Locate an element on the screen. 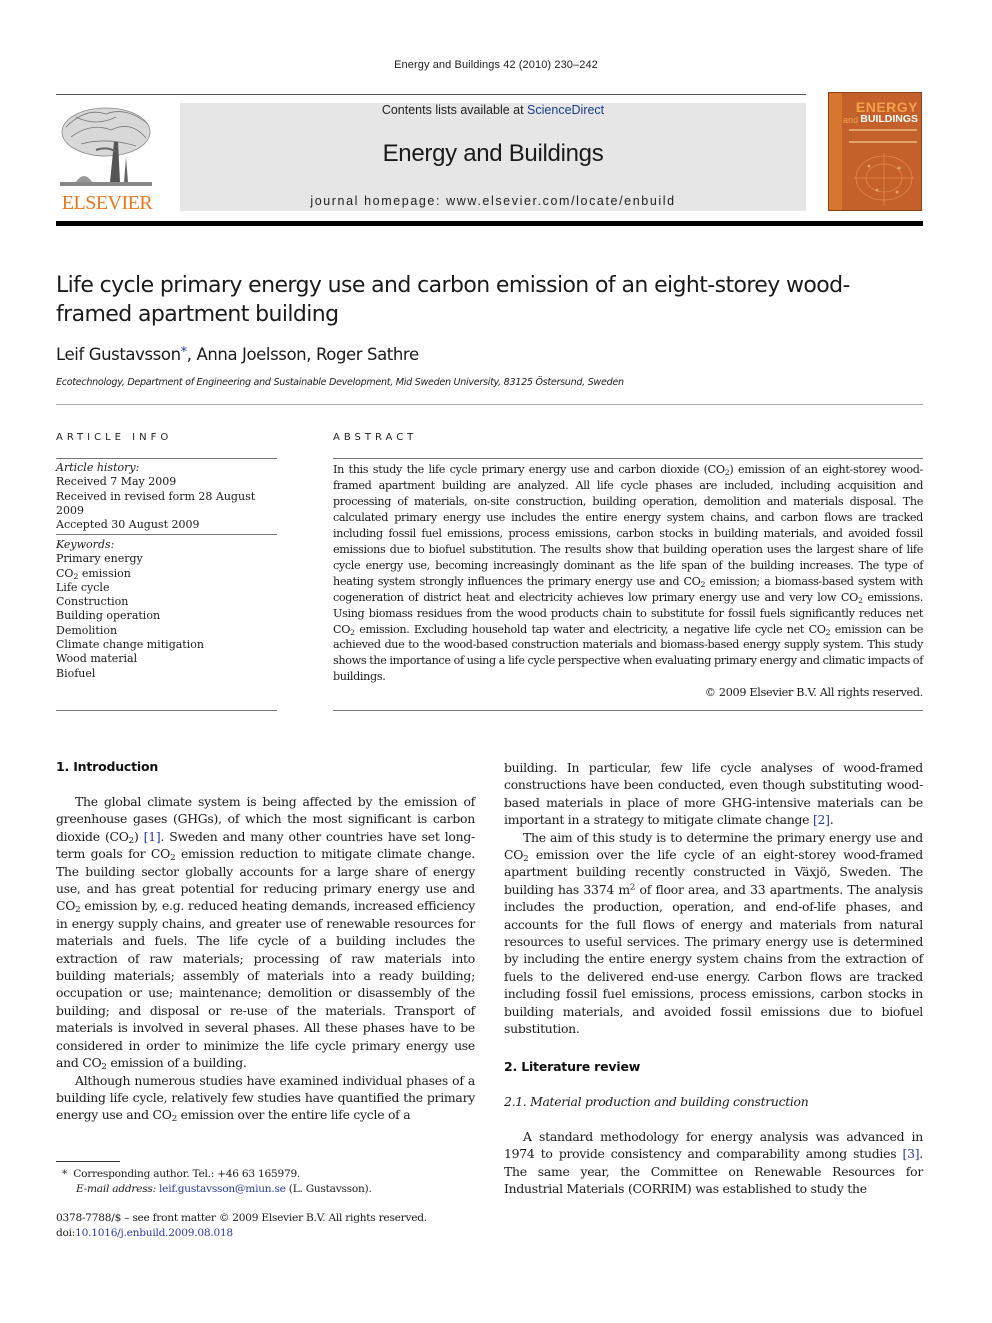  elsevier-wordmark: ELSEVIER is located at coordinates (107, 203).